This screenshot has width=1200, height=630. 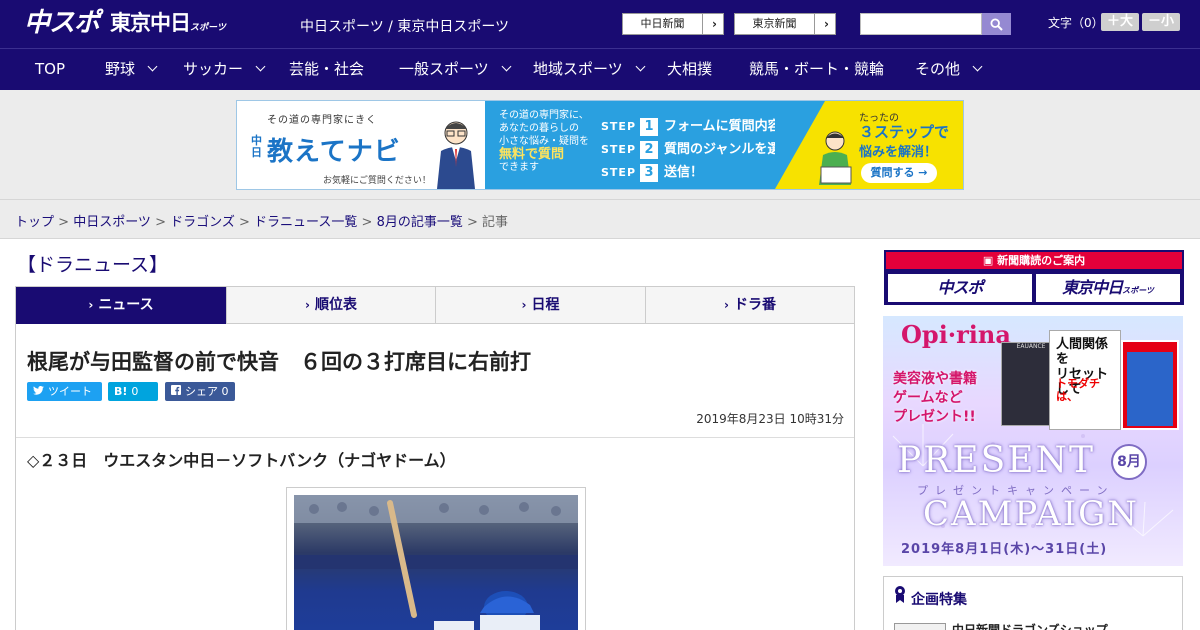 What do you see at coordinates (331, 305) in the screenshot?
I see `tab-standings: › 順位表` at bounding box center [331, 305].